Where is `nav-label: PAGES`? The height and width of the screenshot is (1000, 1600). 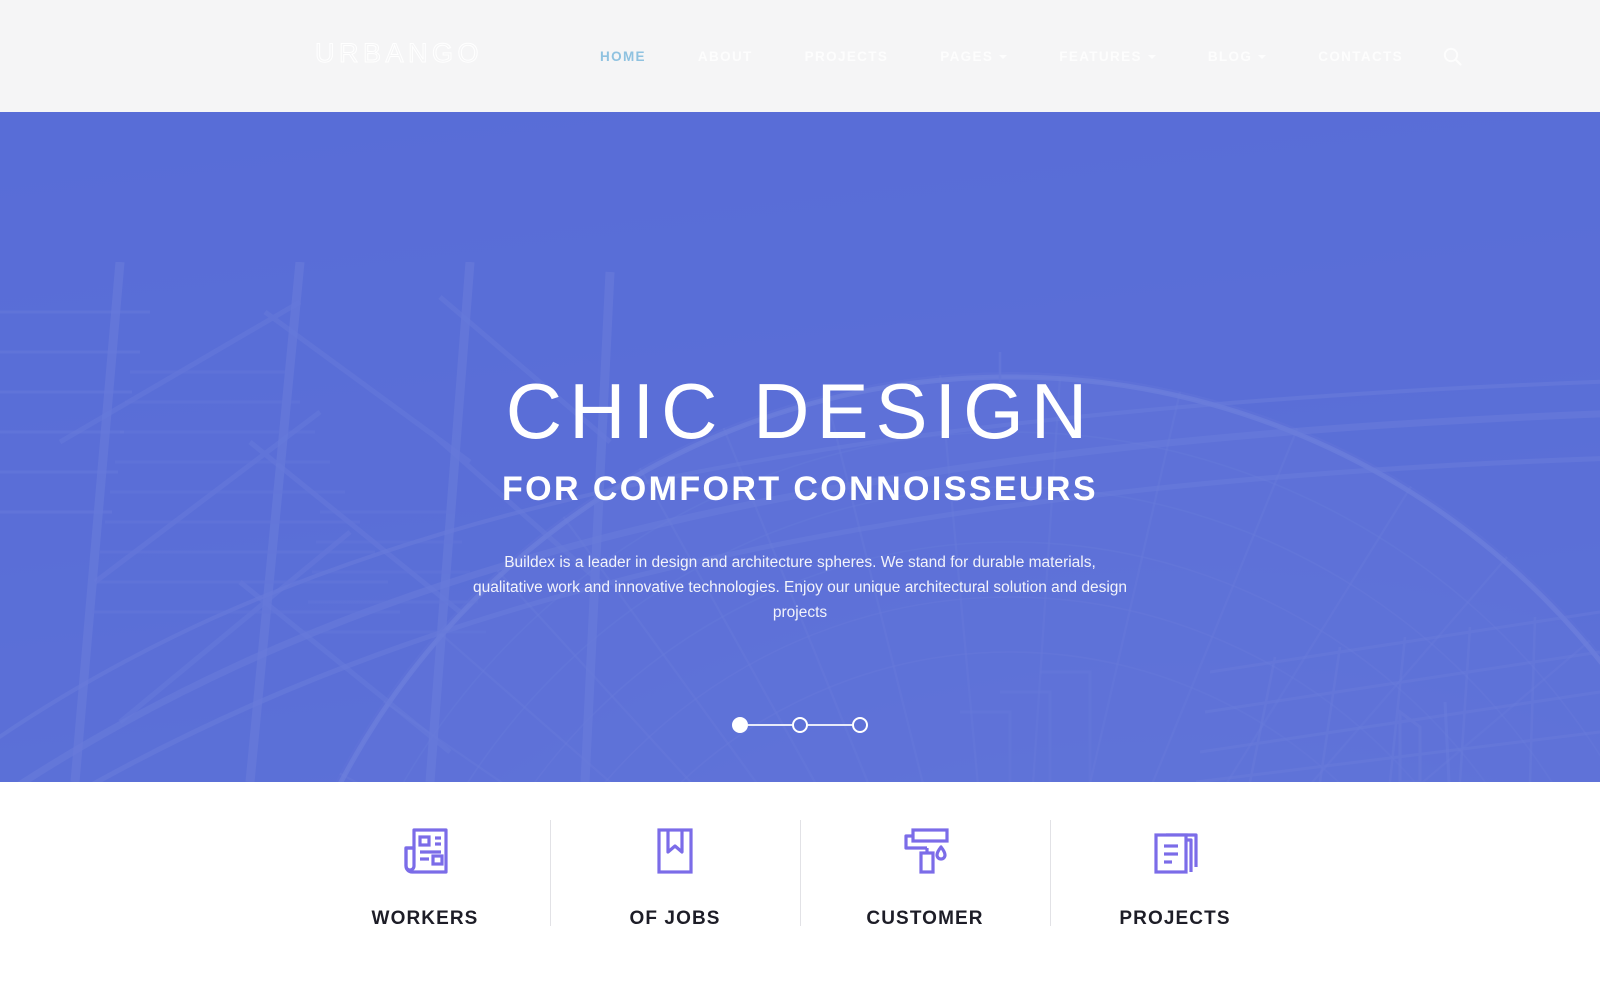 nav-label: PAGES is located at coordinates (967, 56).